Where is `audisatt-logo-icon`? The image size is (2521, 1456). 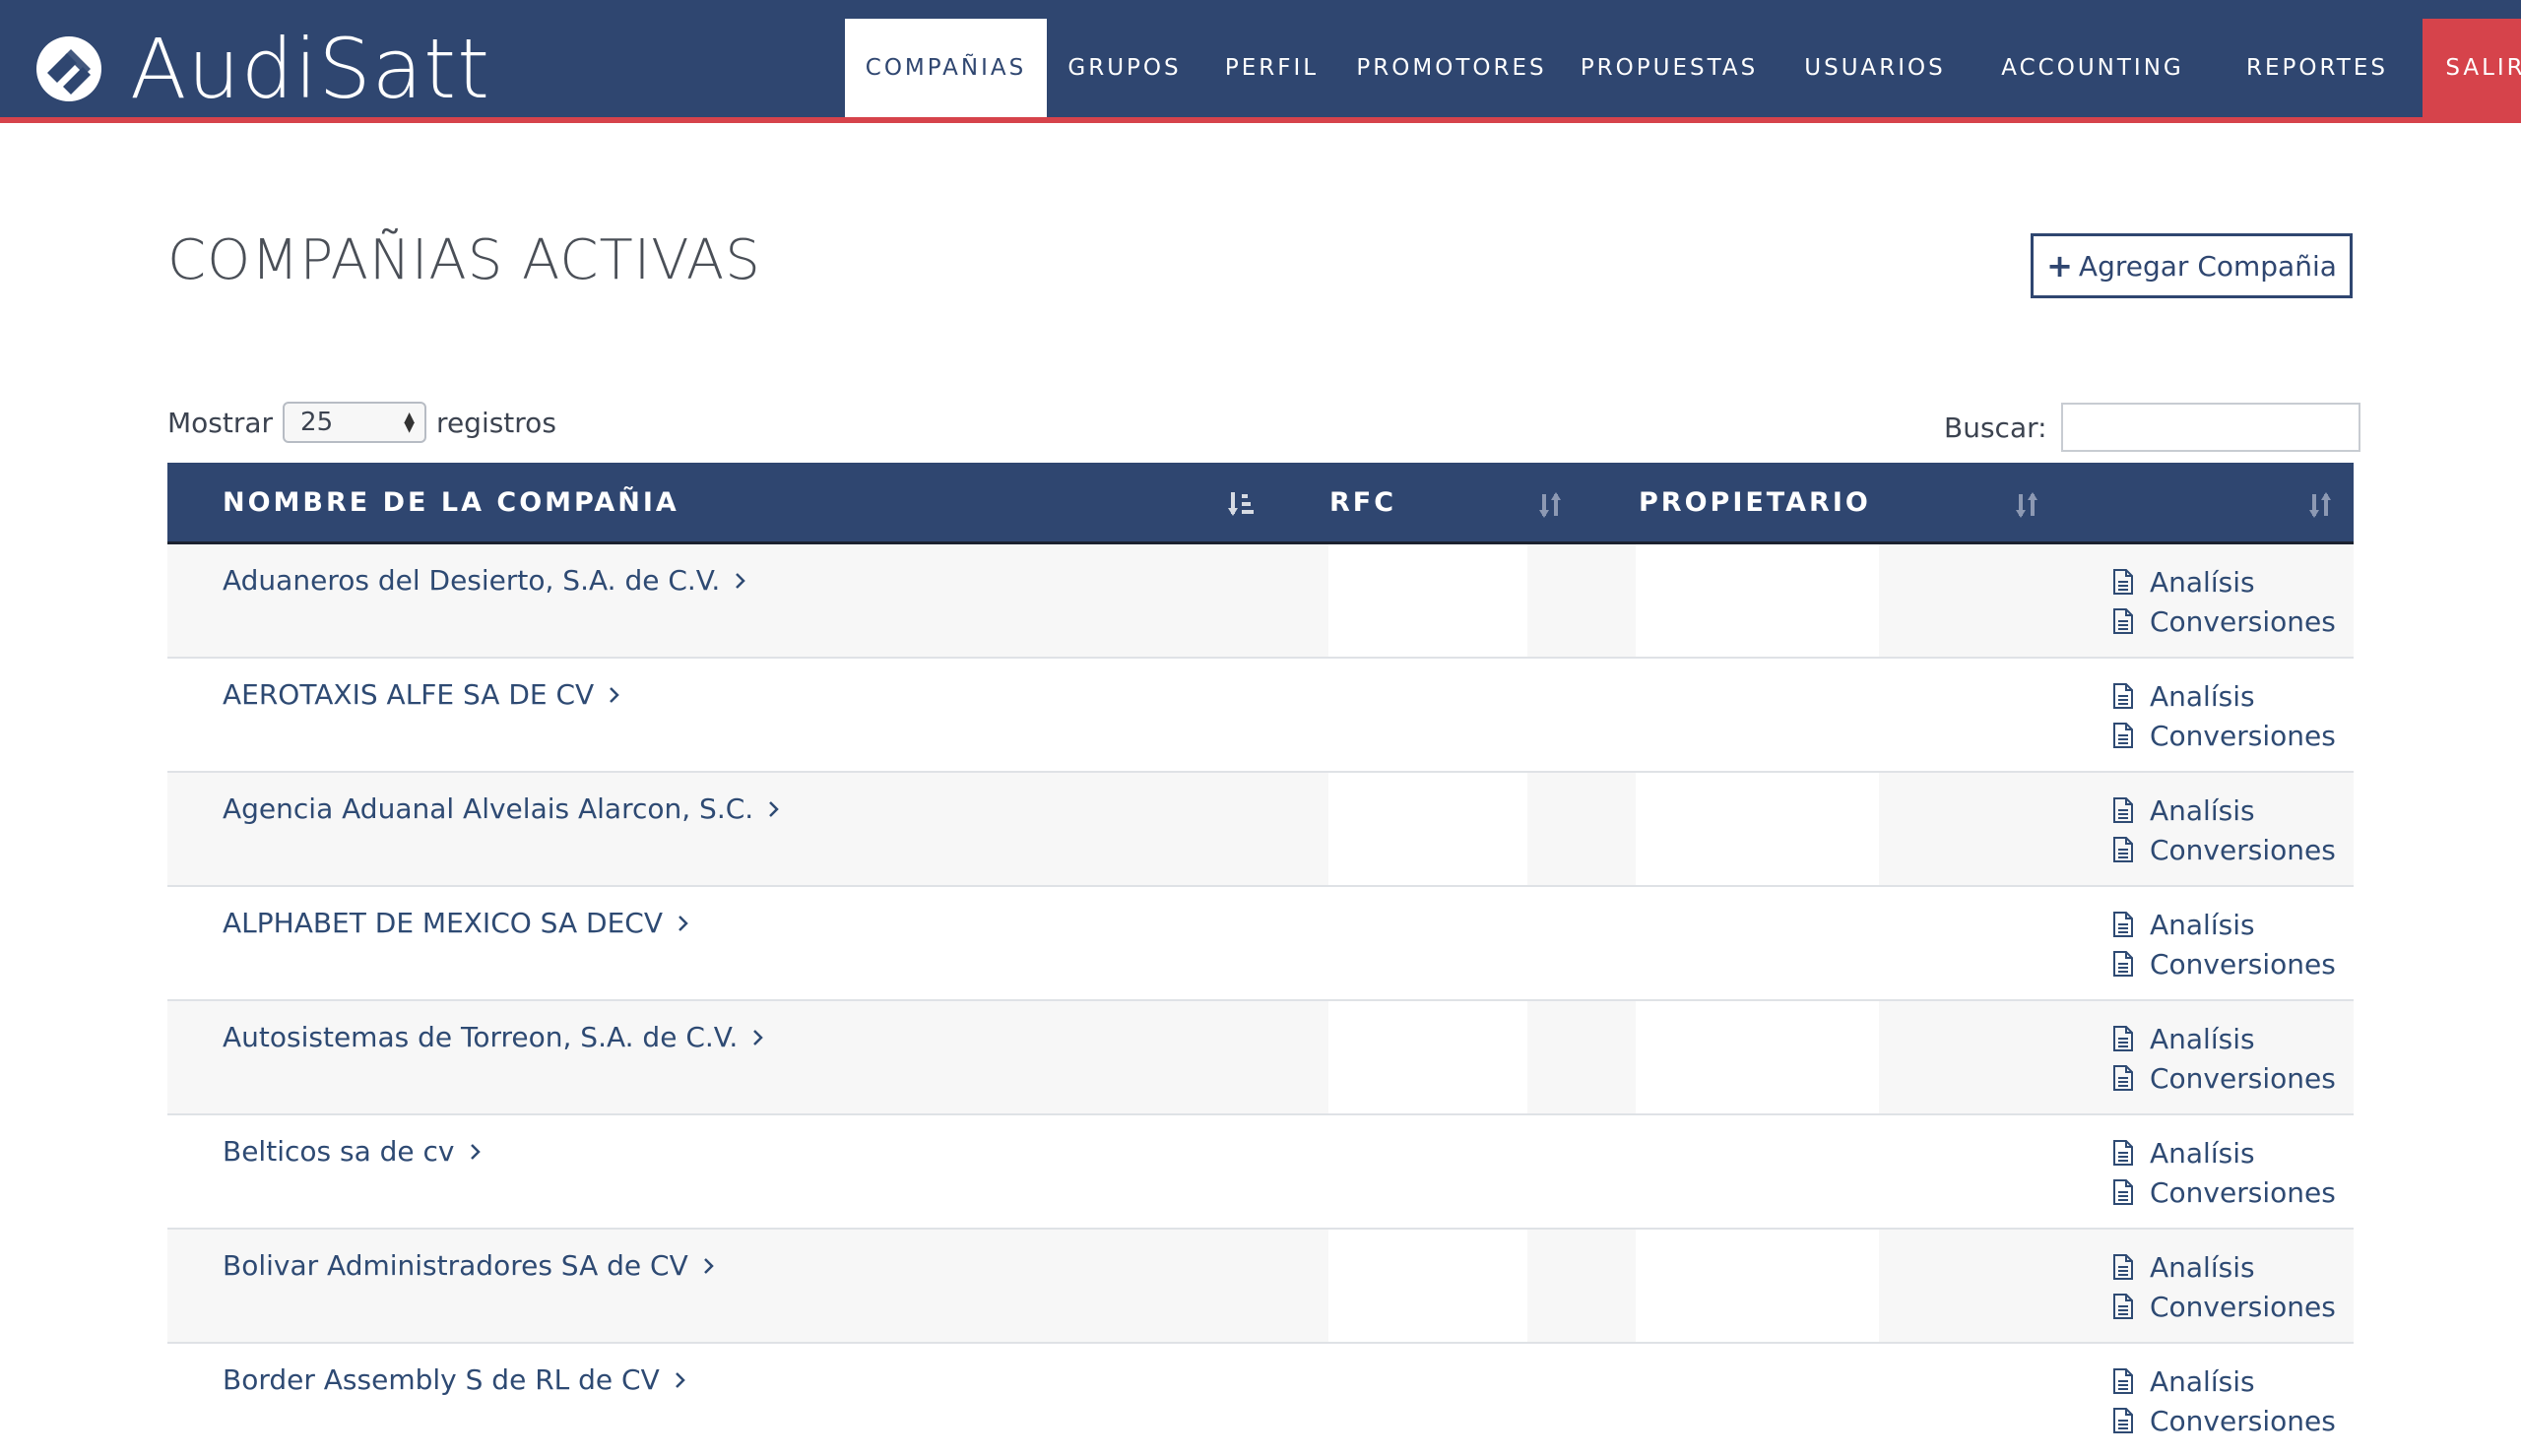 audisatt-logo-icon is located at coordinates (68, 68).